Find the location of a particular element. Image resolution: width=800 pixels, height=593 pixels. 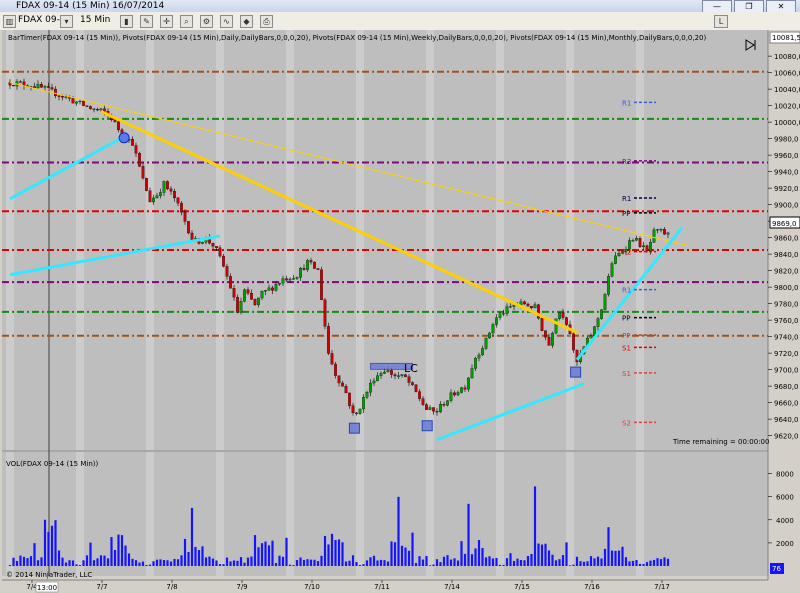

mode-button: L is located at coordinates (721, 21).